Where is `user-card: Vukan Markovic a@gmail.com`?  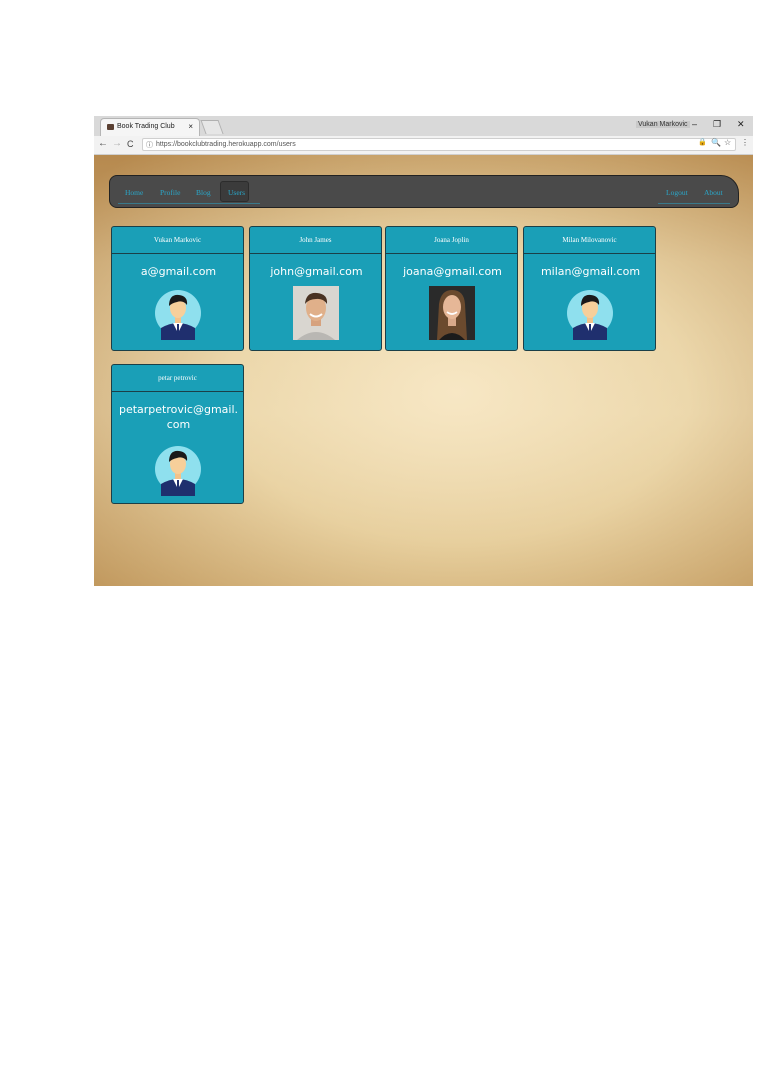
user-card: Vukan Markovic a@gmail.com is located at coordinates (177, 288).